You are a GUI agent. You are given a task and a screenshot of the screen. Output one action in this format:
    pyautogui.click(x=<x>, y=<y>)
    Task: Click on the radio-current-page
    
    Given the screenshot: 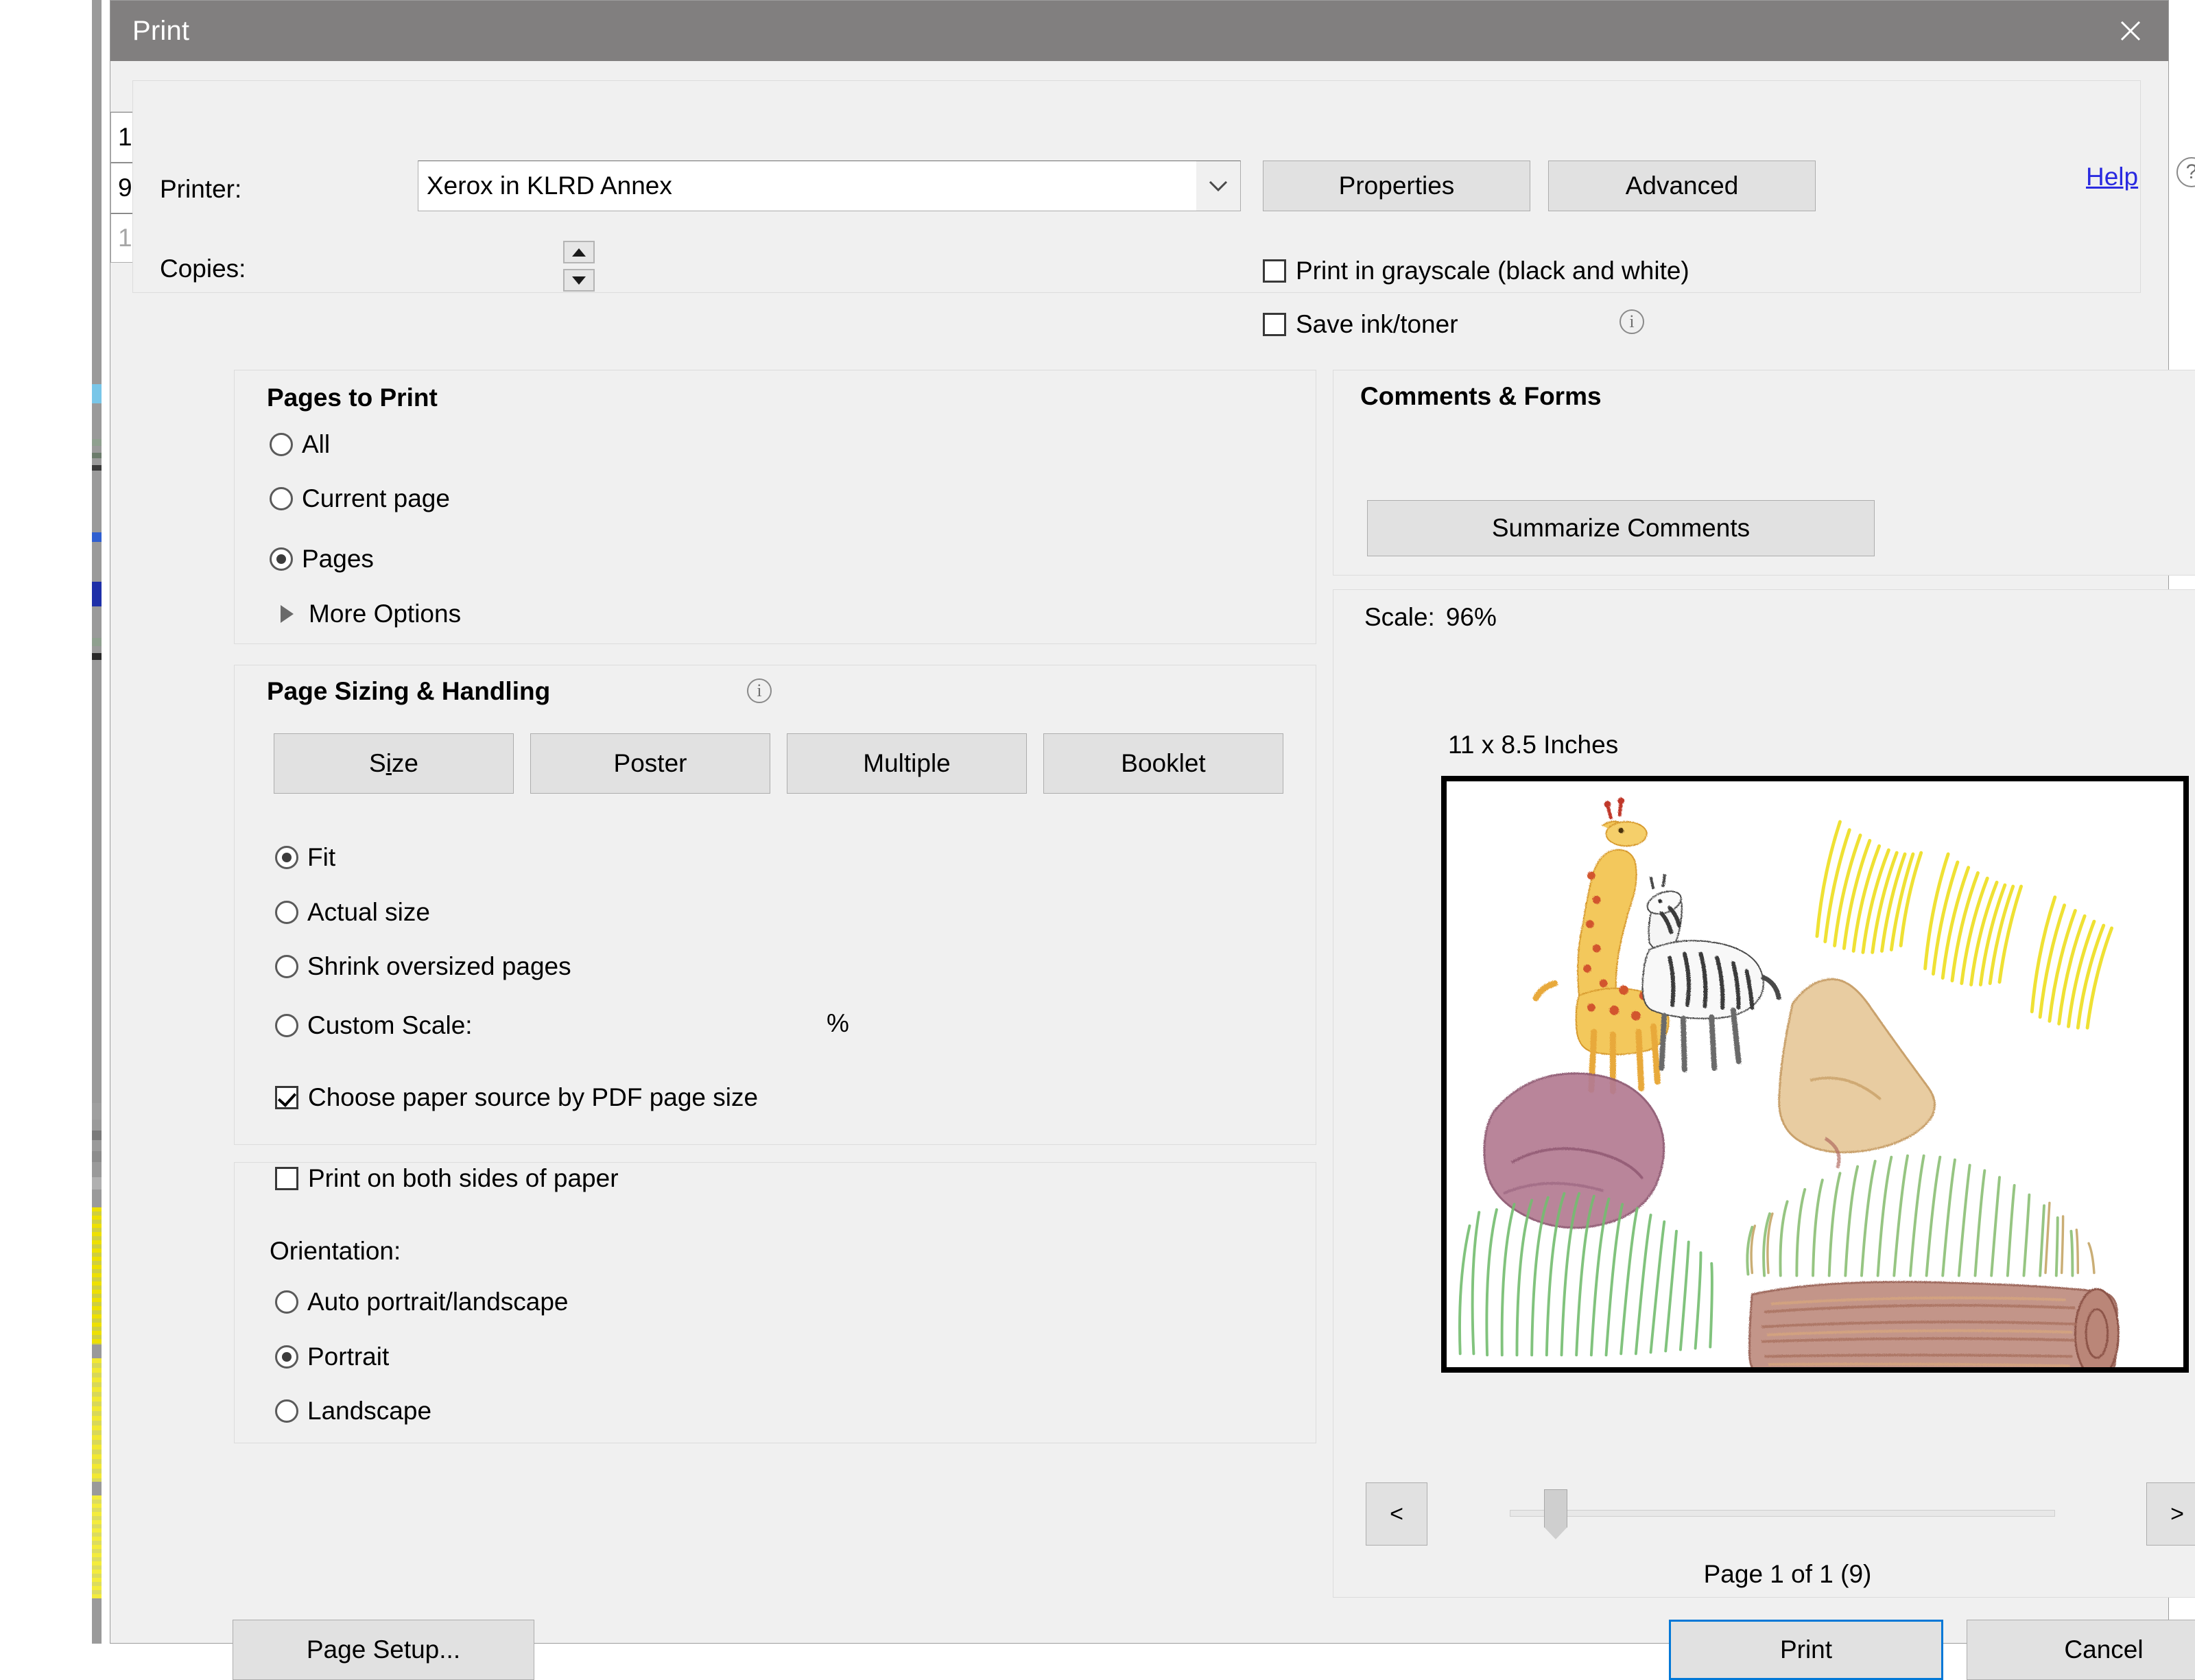 What is the action you would take?
    pyautogui.click(x=281, y=498)
    